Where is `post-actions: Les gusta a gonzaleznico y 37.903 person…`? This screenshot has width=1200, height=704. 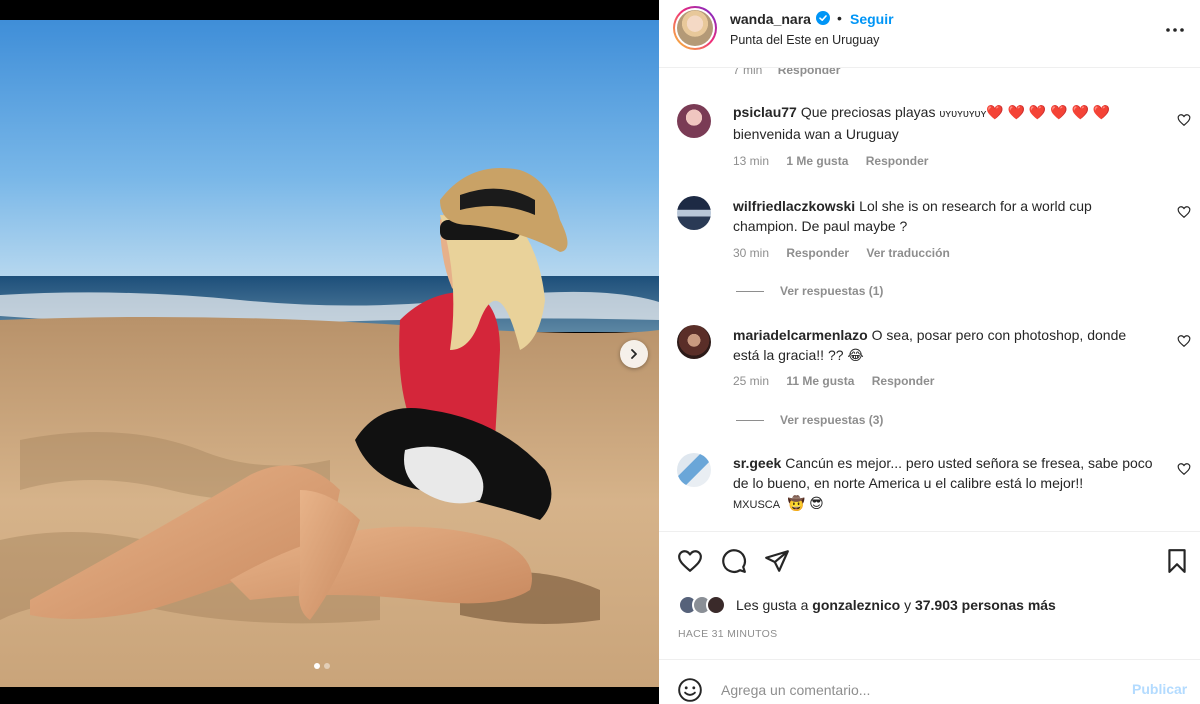 post-actions: Les gusta a gonzaleznico y 37.903 person… is located at coordinates (929, 595).